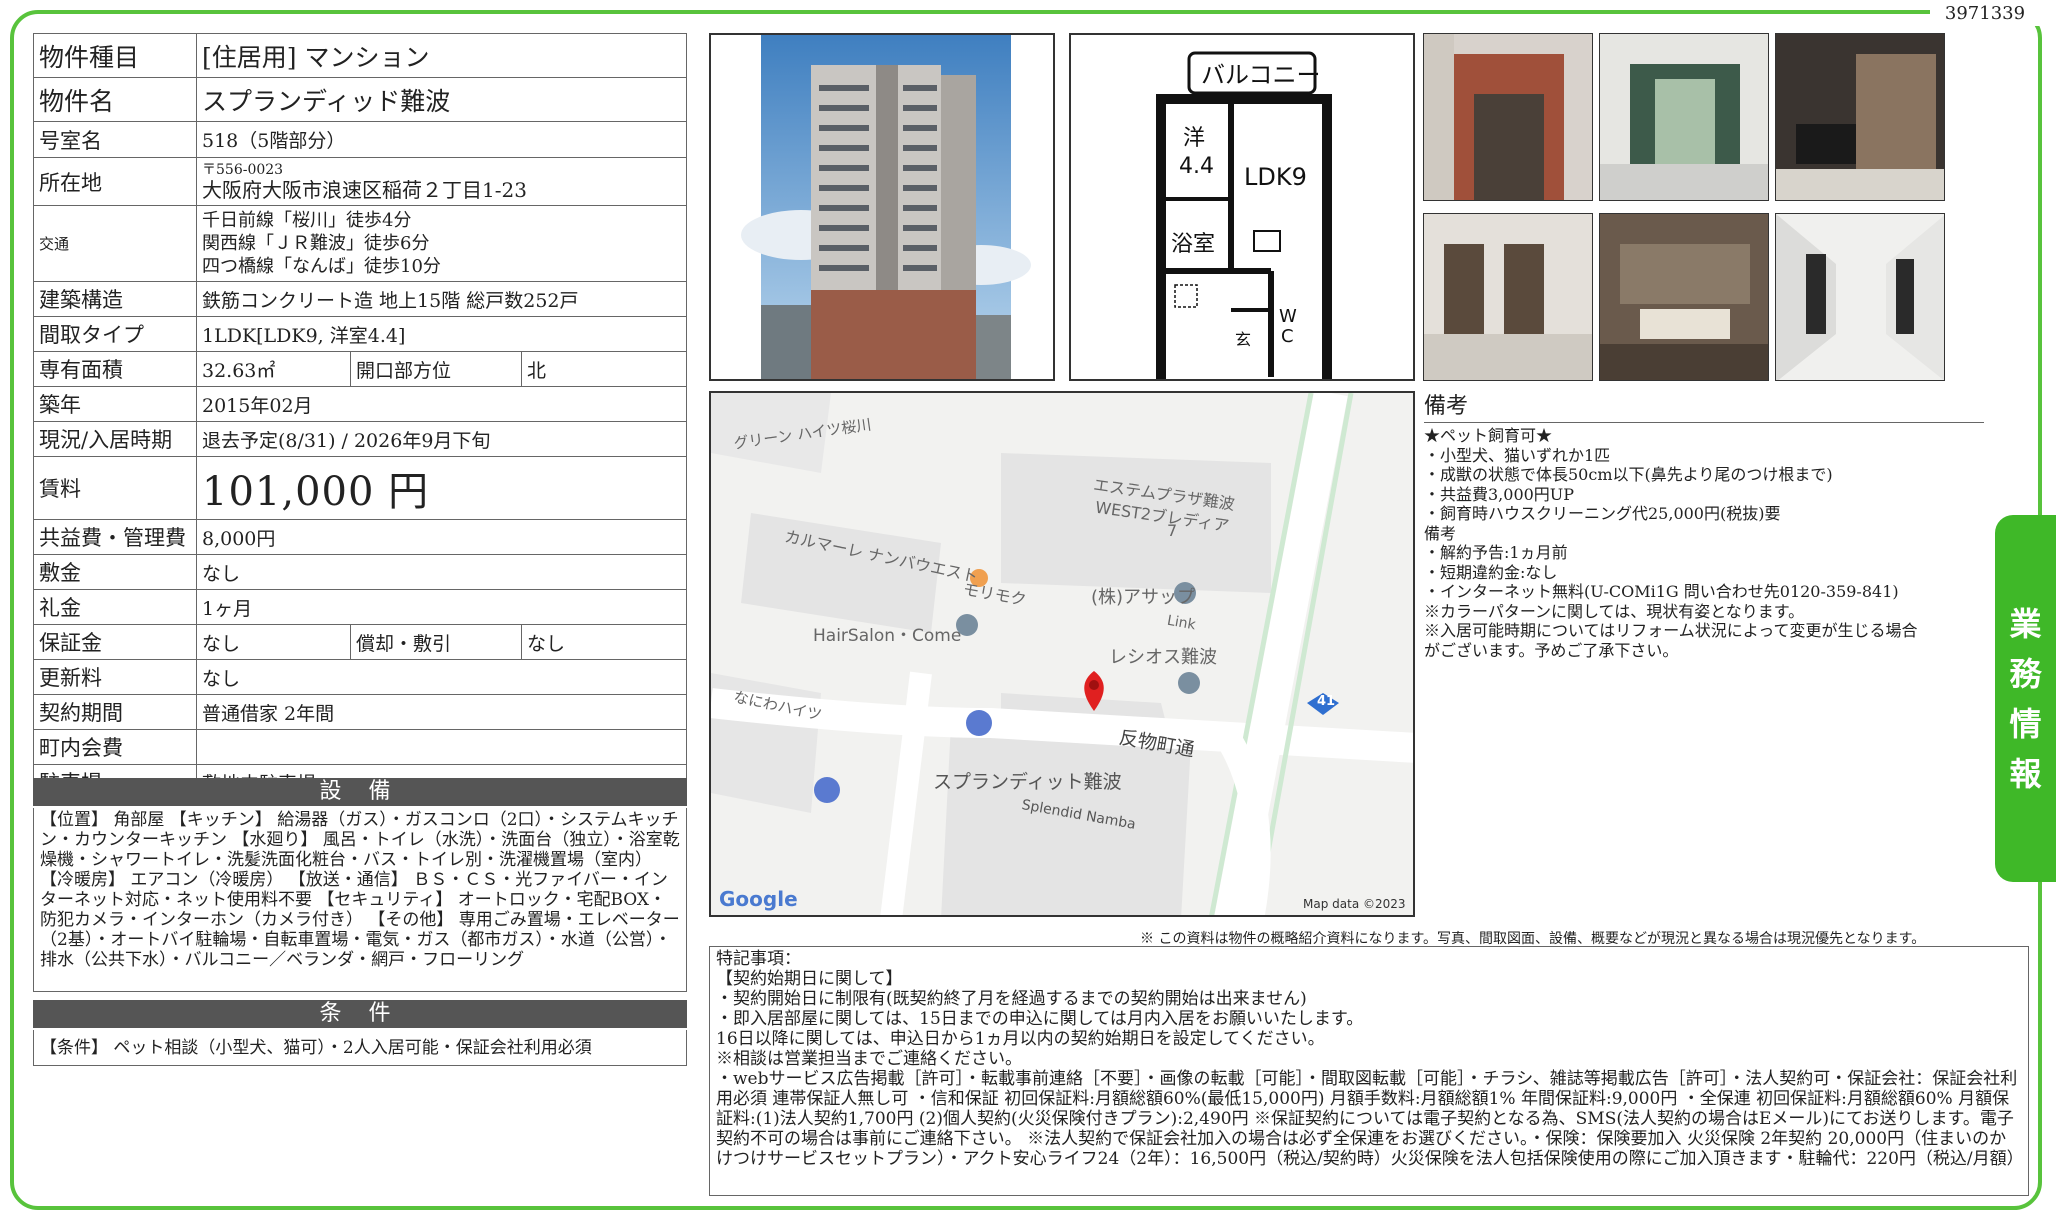 This screenshot has height=1210, width=2056. Describe the element at coordinates (1684, 297) in the screenshot. I see `lobby-photo` at that location.